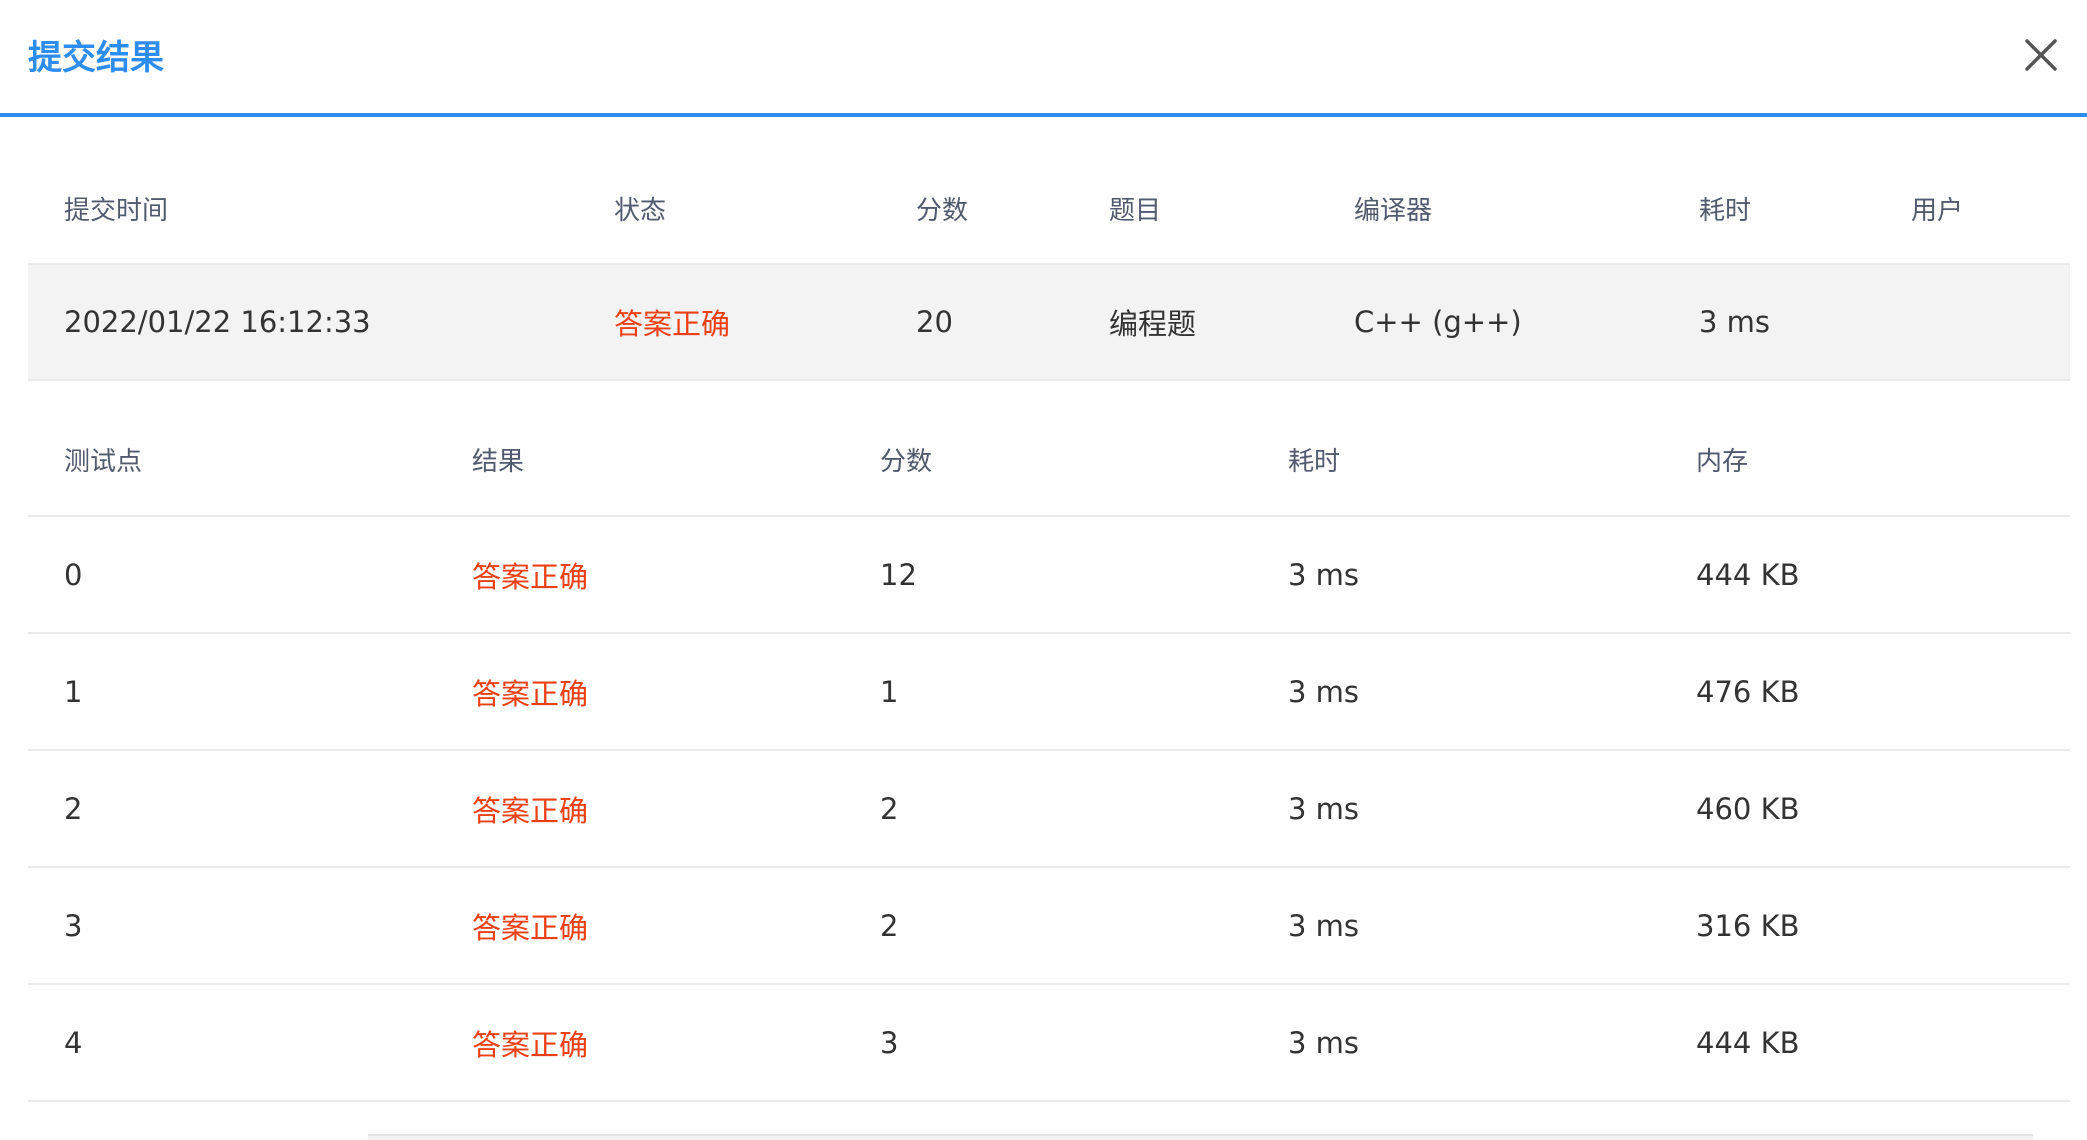  I want to click on case-memory: 316 KB, so click(1865, 926).